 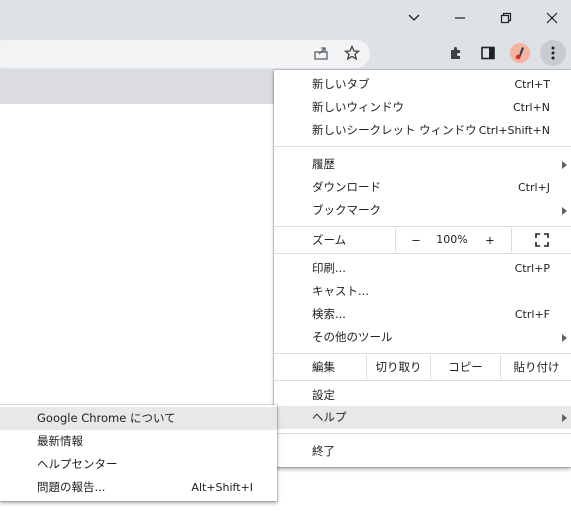 I want to click on menu-item-label: その他のツール, so click(x=352, y=337).